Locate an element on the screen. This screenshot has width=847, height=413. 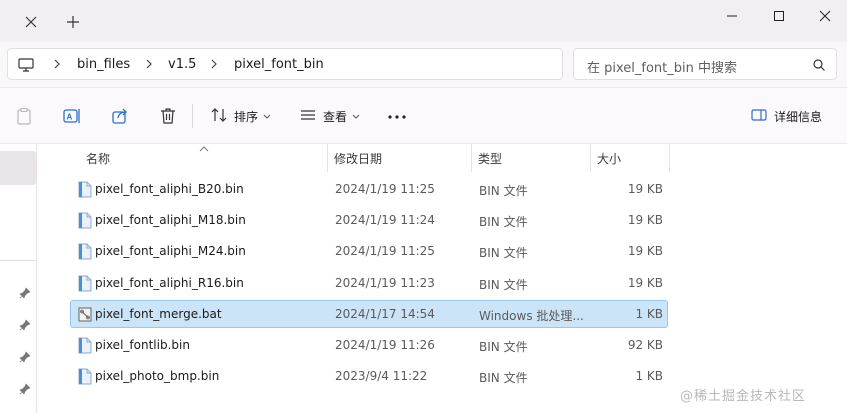
computer-icon is located at coordinates (26, 65).